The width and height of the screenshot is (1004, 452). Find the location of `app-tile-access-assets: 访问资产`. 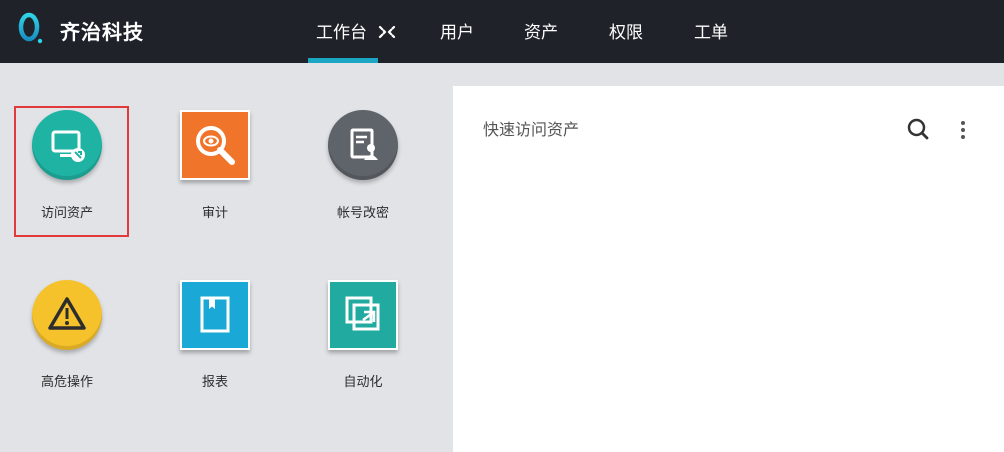

app-tile-access-assets: 访问资产 is located at coordinates (67, 169).